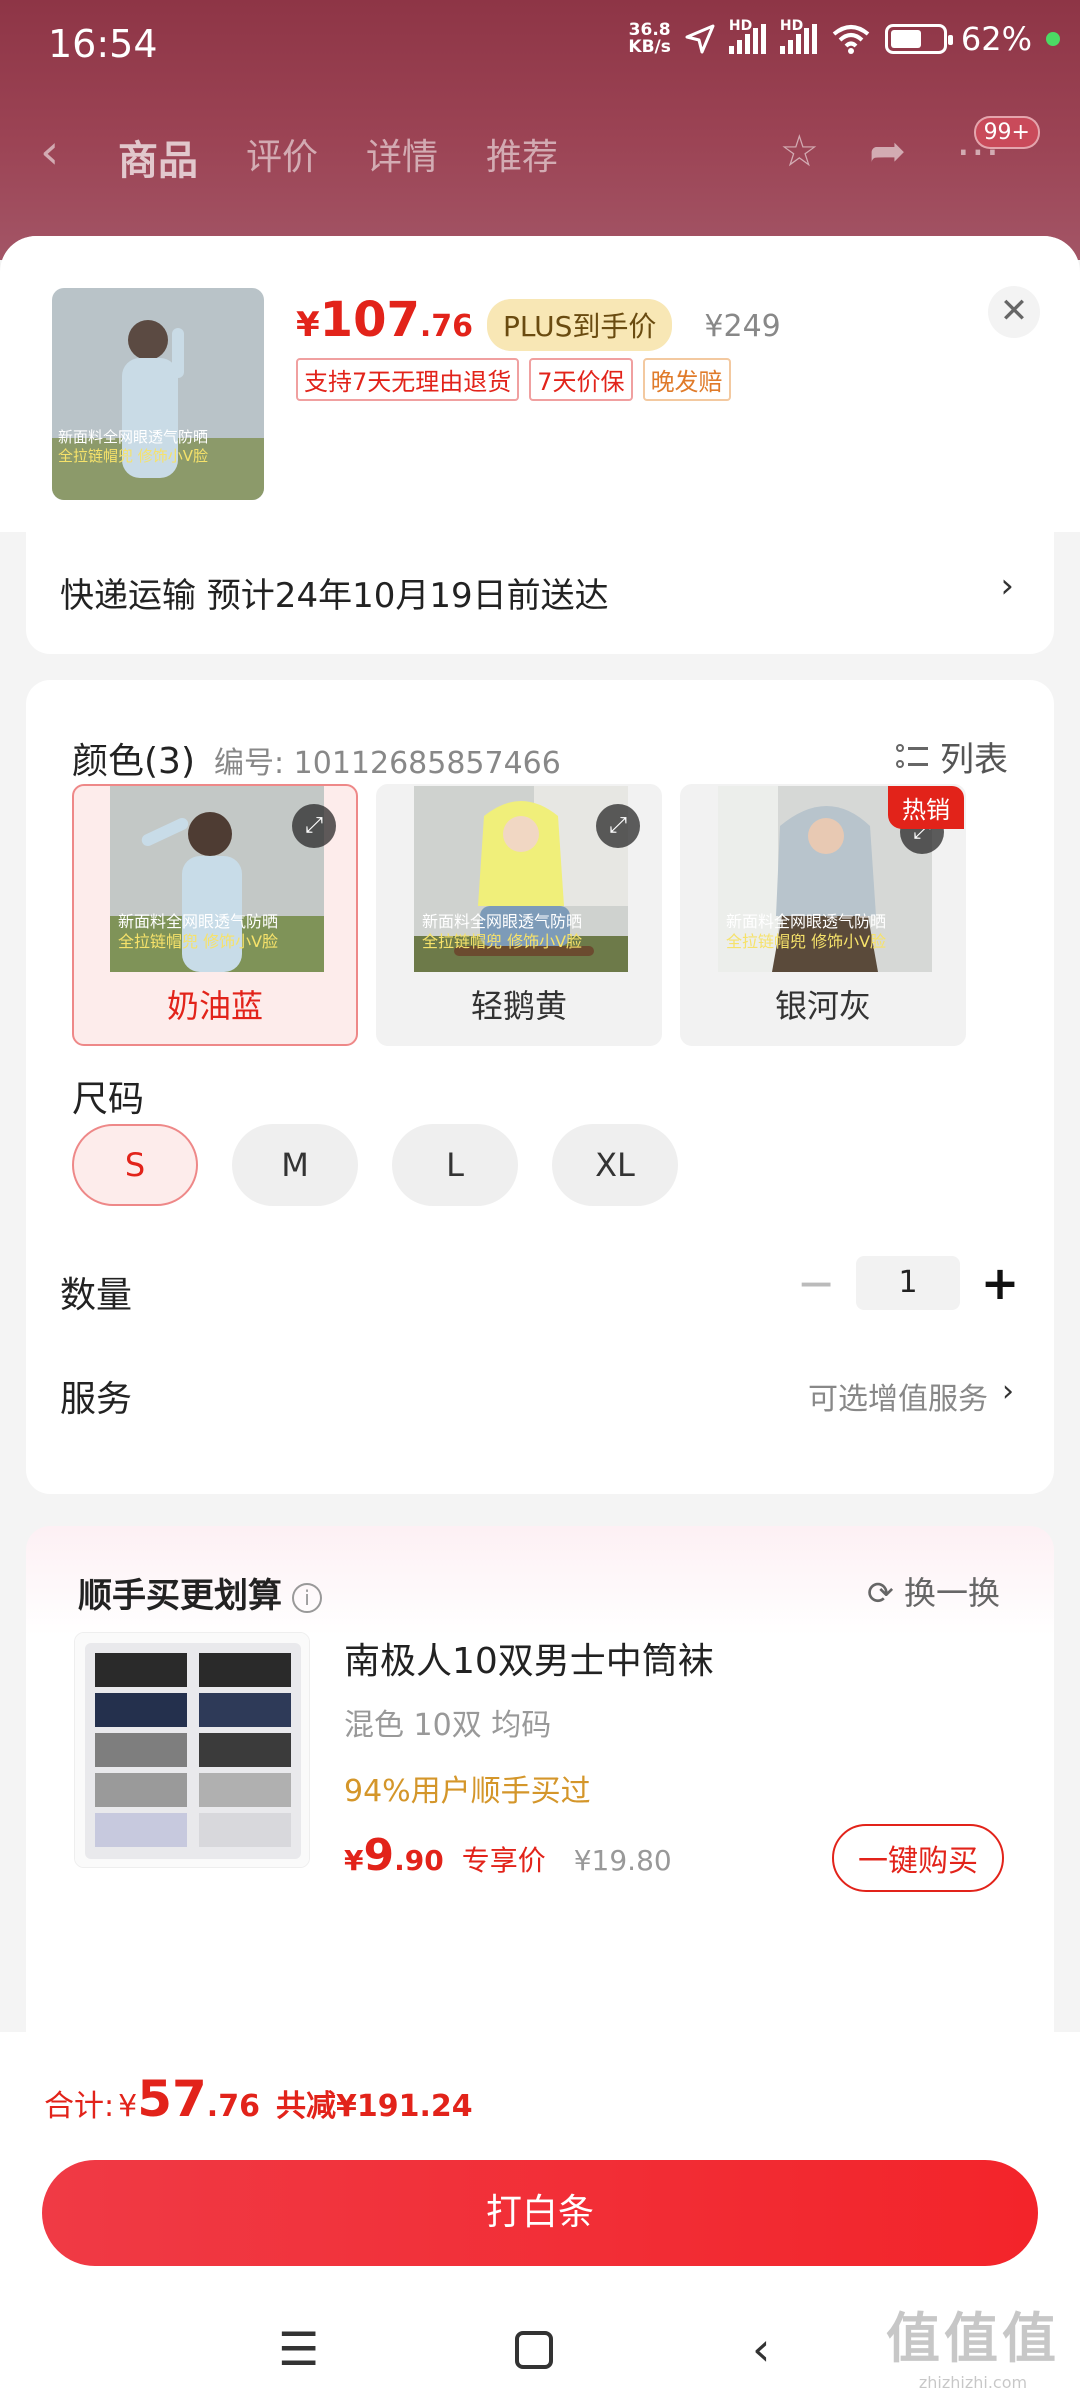  What do you see at coordinates (1000, 1283) in the screenshot?
I see `plus-icon: +` at bounding box center [1000, 1283].